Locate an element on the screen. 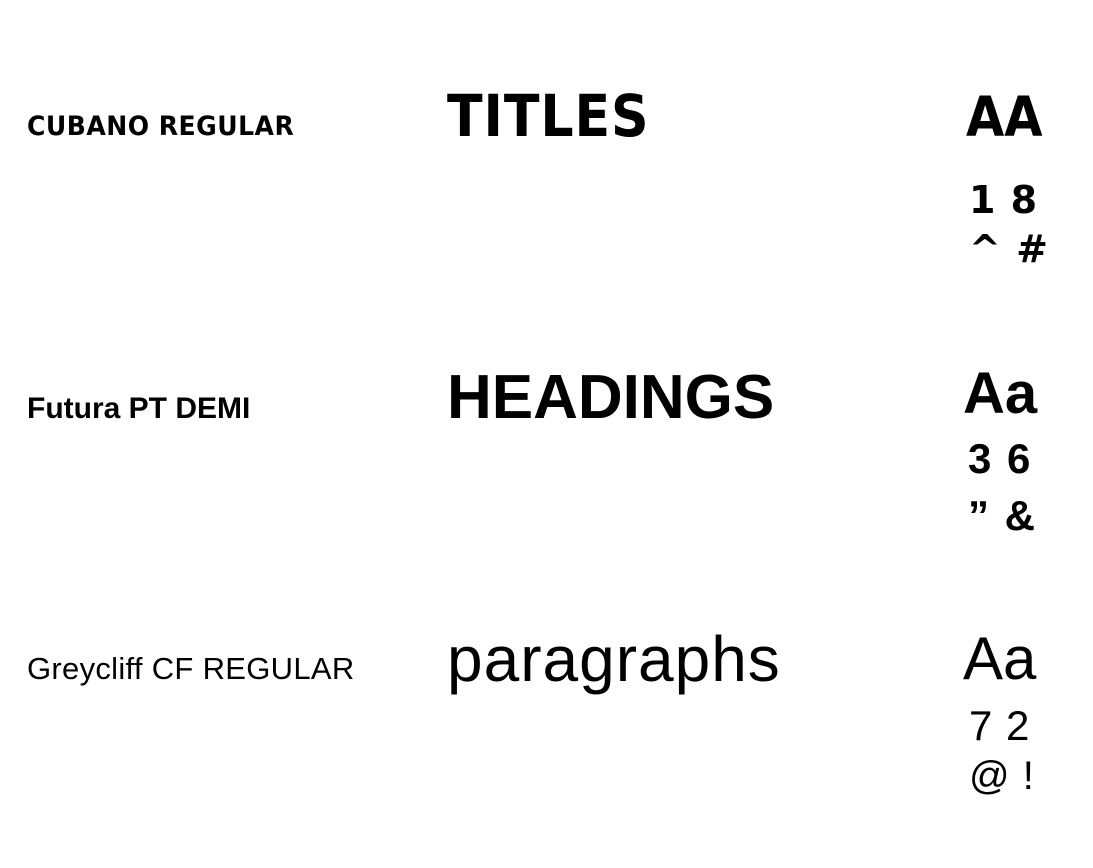 The image size is (1093, 868). font-name-label: CUBANO REGULAR is located at coordinates (161, 126).